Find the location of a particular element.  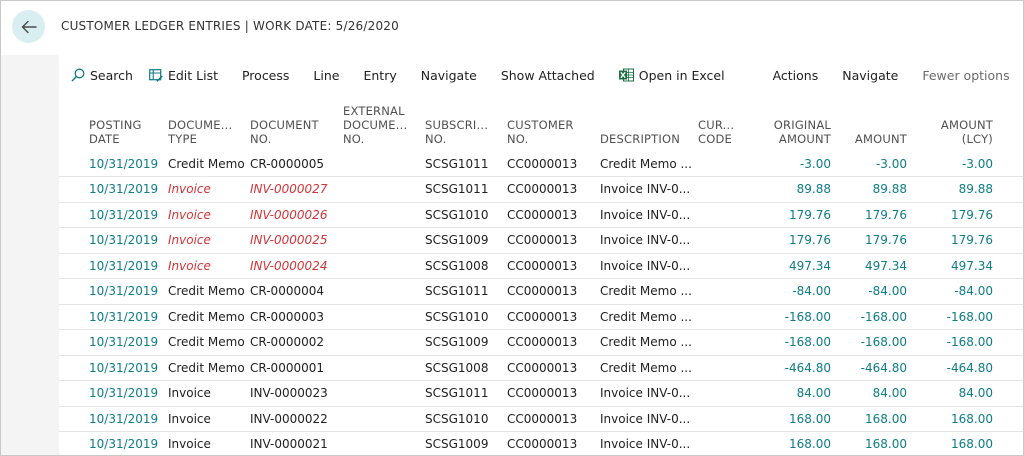

fewer-options-button: Fewer options is located at coordinates (965, 75).